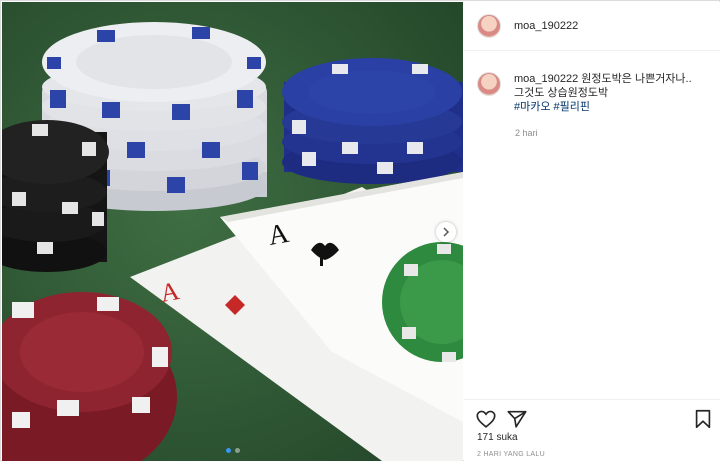  I want to click on chevron-right-icon, so click(446, 232).